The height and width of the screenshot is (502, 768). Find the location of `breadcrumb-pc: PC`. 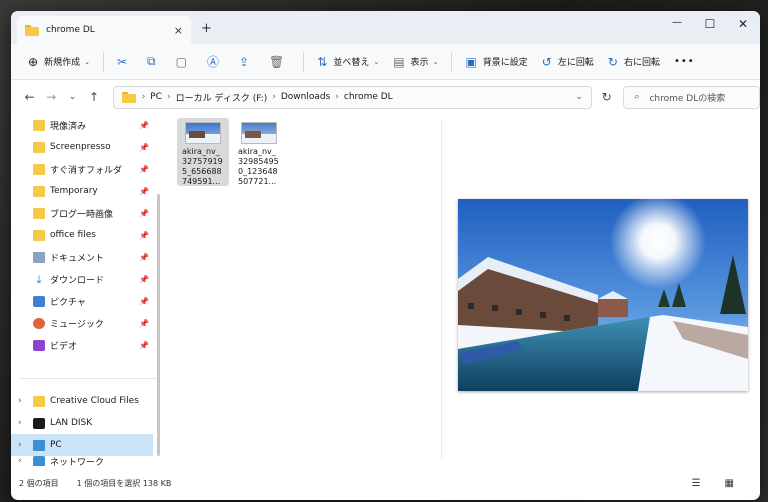

breadcrumb-pc: PC is located at coordinates (156, 97).